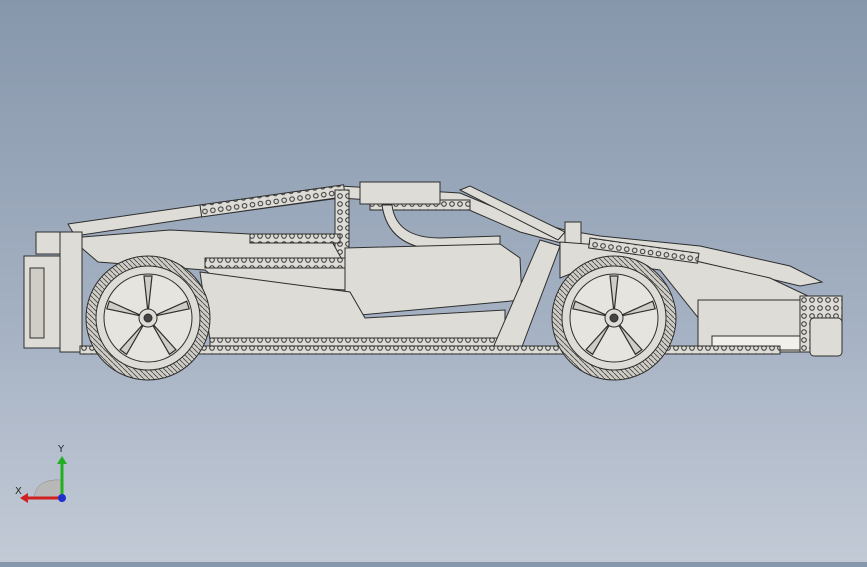 The height and width of the screenshot is (567, 867). Describe the element at coordinates (272, 201) in the screenshot. I see `roof-liftarm` at that location.